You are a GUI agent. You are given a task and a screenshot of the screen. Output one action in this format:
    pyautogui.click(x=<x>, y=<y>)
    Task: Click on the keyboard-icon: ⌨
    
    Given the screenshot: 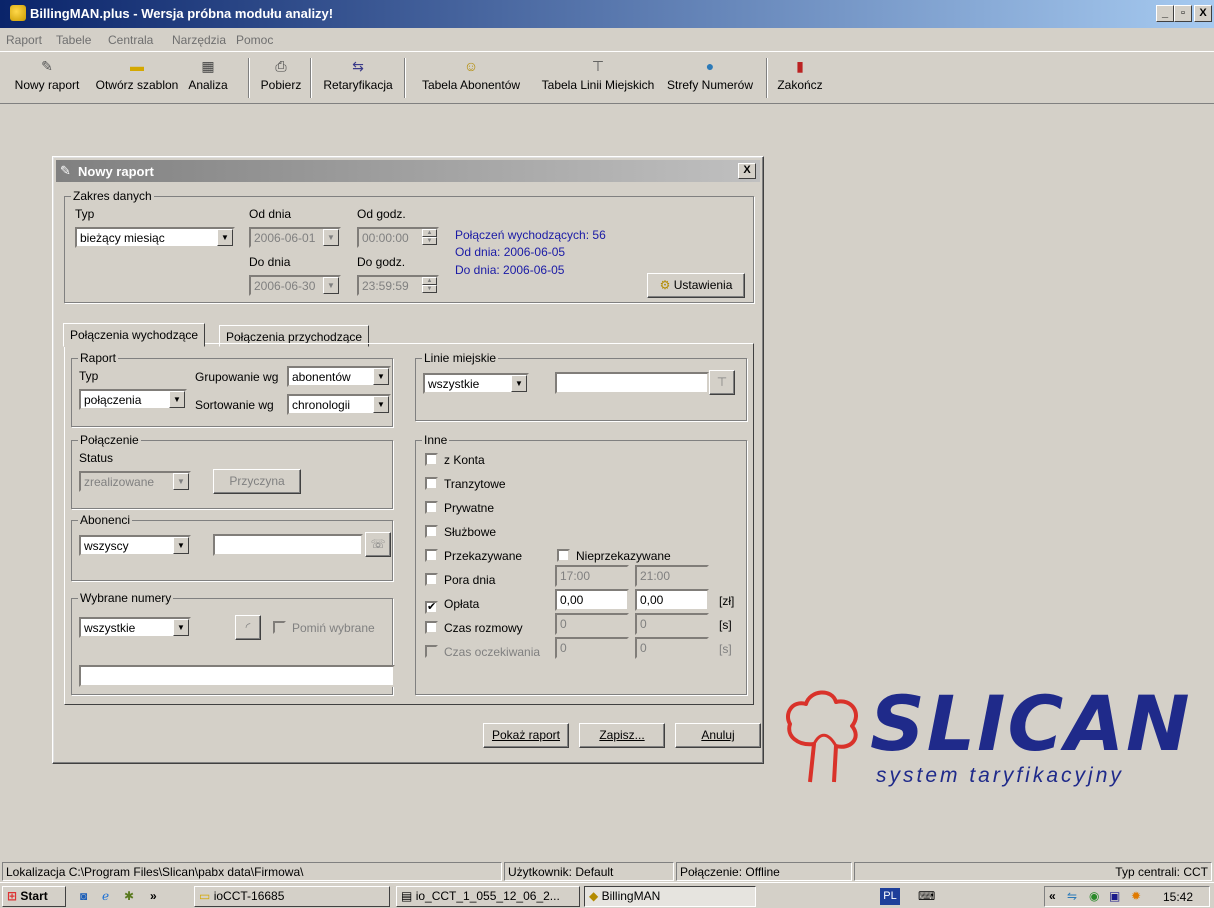 What is the action you would take?
    pyautogui.click(x=926, y=896)
    